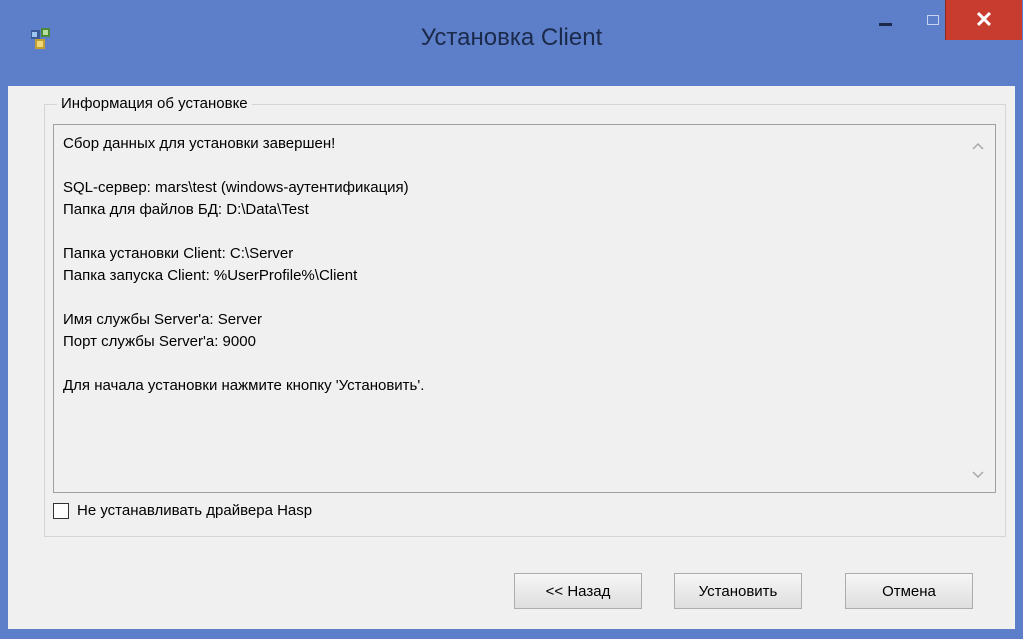 The width and height of the screenshot is (1023, 639). Describe the element at coordinates (199, 143) in the screenshot. I see `info-line: Сбор данных для установки завершен!` at that location.